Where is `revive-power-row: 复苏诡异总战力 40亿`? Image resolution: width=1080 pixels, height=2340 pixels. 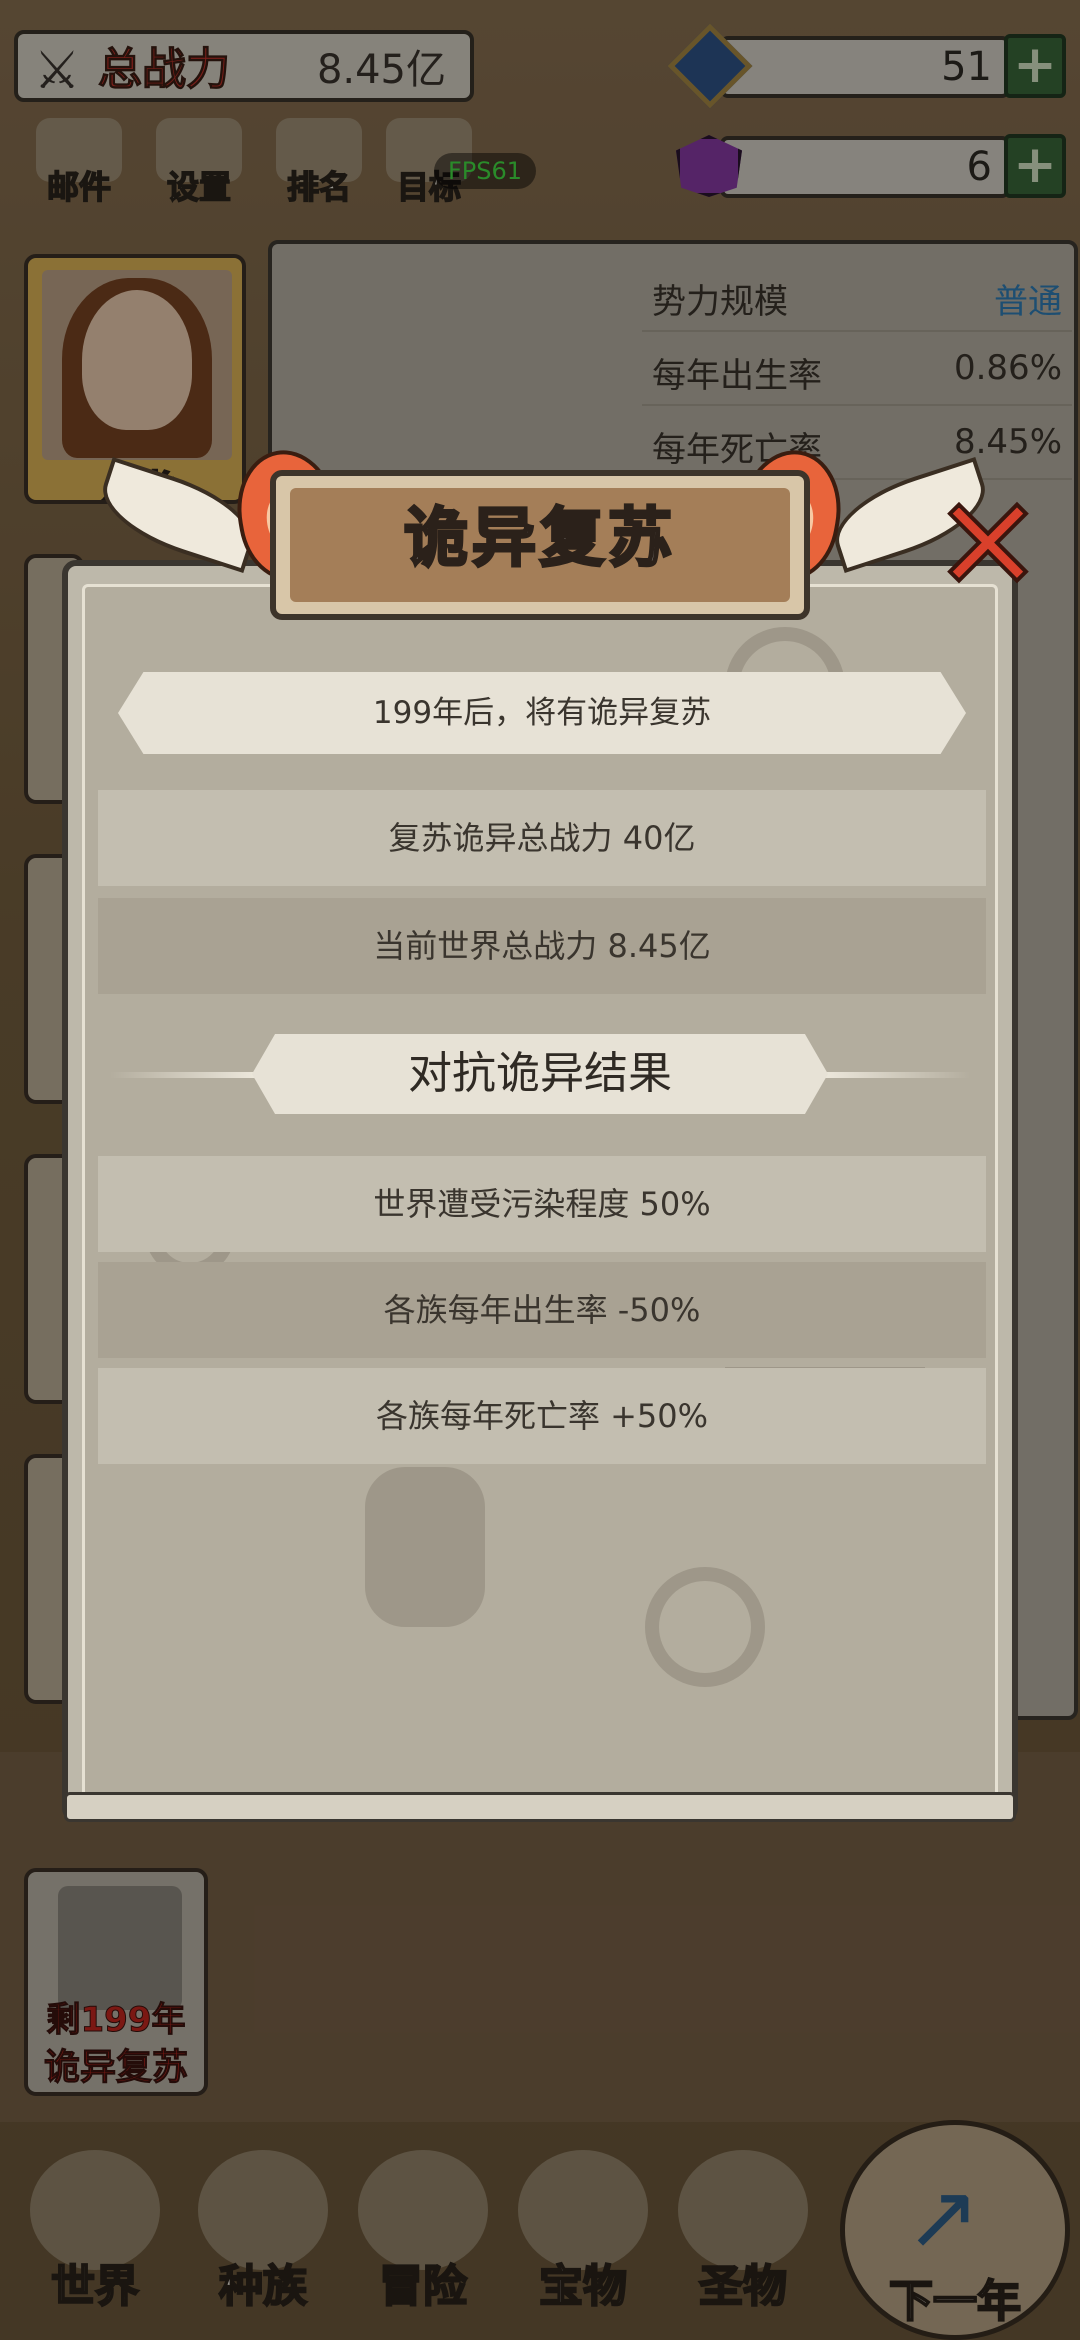 revive-power-row: 复苏诡异总战力 40亿 is located at coordinates (542, 838).